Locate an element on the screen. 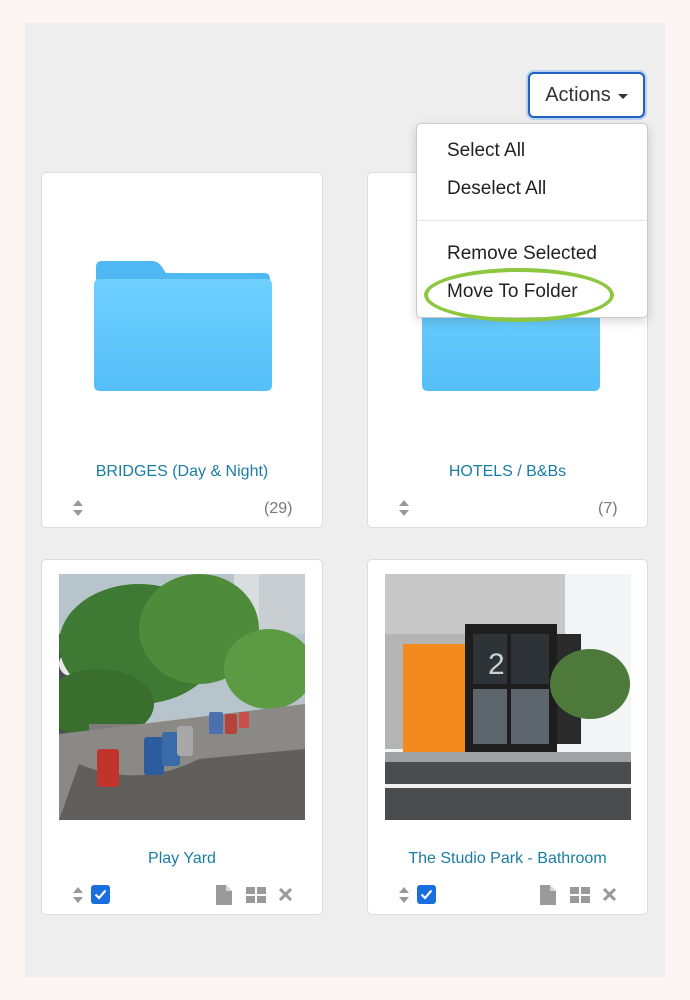 The width and height of the screenshot is (690, 1000). street-scene-image is located at coordinates (182, 697).